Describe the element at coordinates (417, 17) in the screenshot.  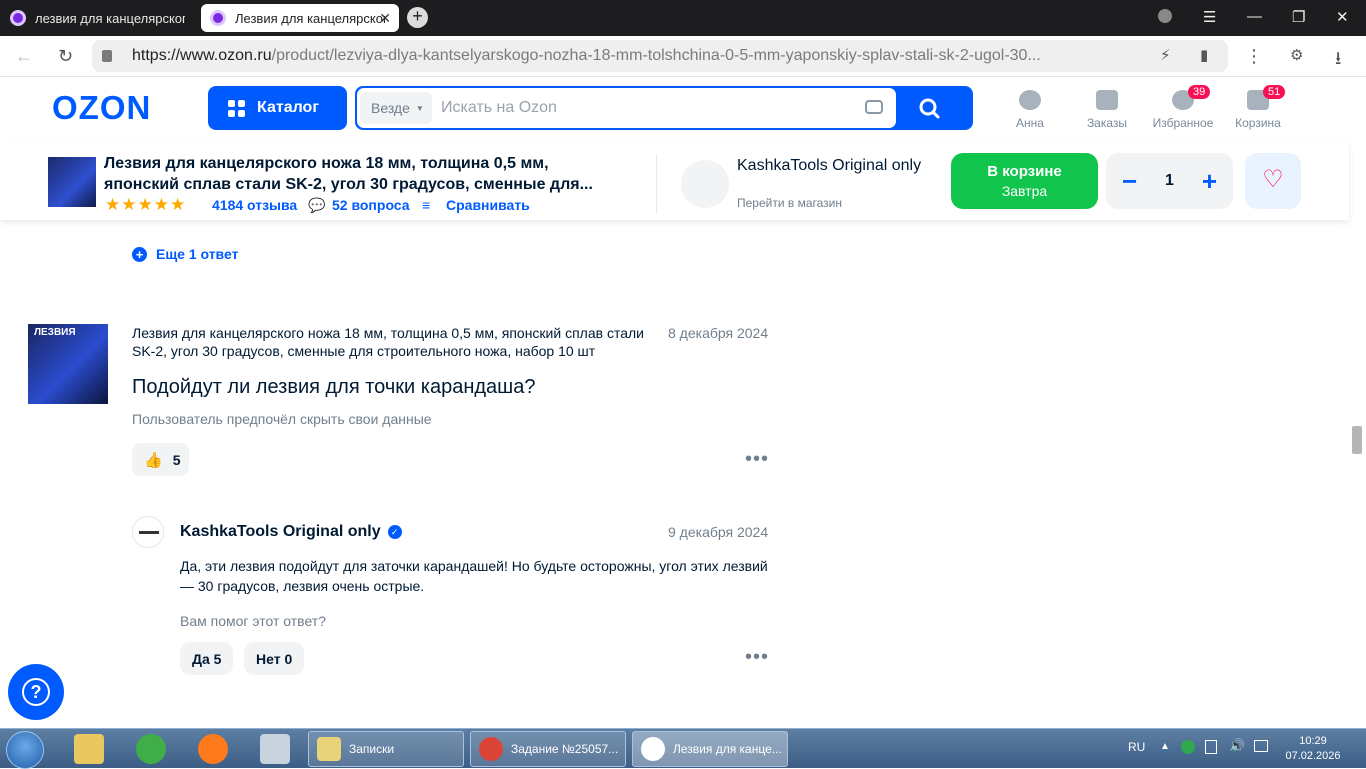
I see `new-tab-button: +` at that location.